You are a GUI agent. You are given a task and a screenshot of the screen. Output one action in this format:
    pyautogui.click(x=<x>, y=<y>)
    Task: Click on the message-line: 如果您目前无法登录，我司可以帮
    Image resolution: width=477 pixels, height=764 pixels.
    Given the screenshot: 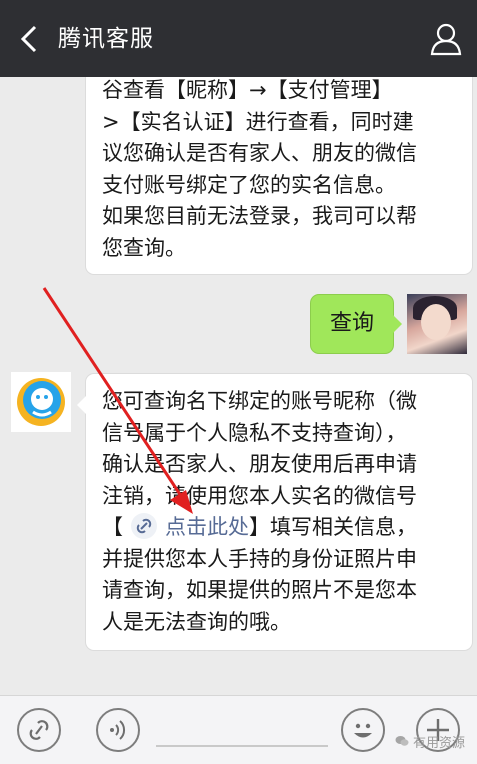 What is the action you would take?
    pyautogui.click(x=259, y=216)
    